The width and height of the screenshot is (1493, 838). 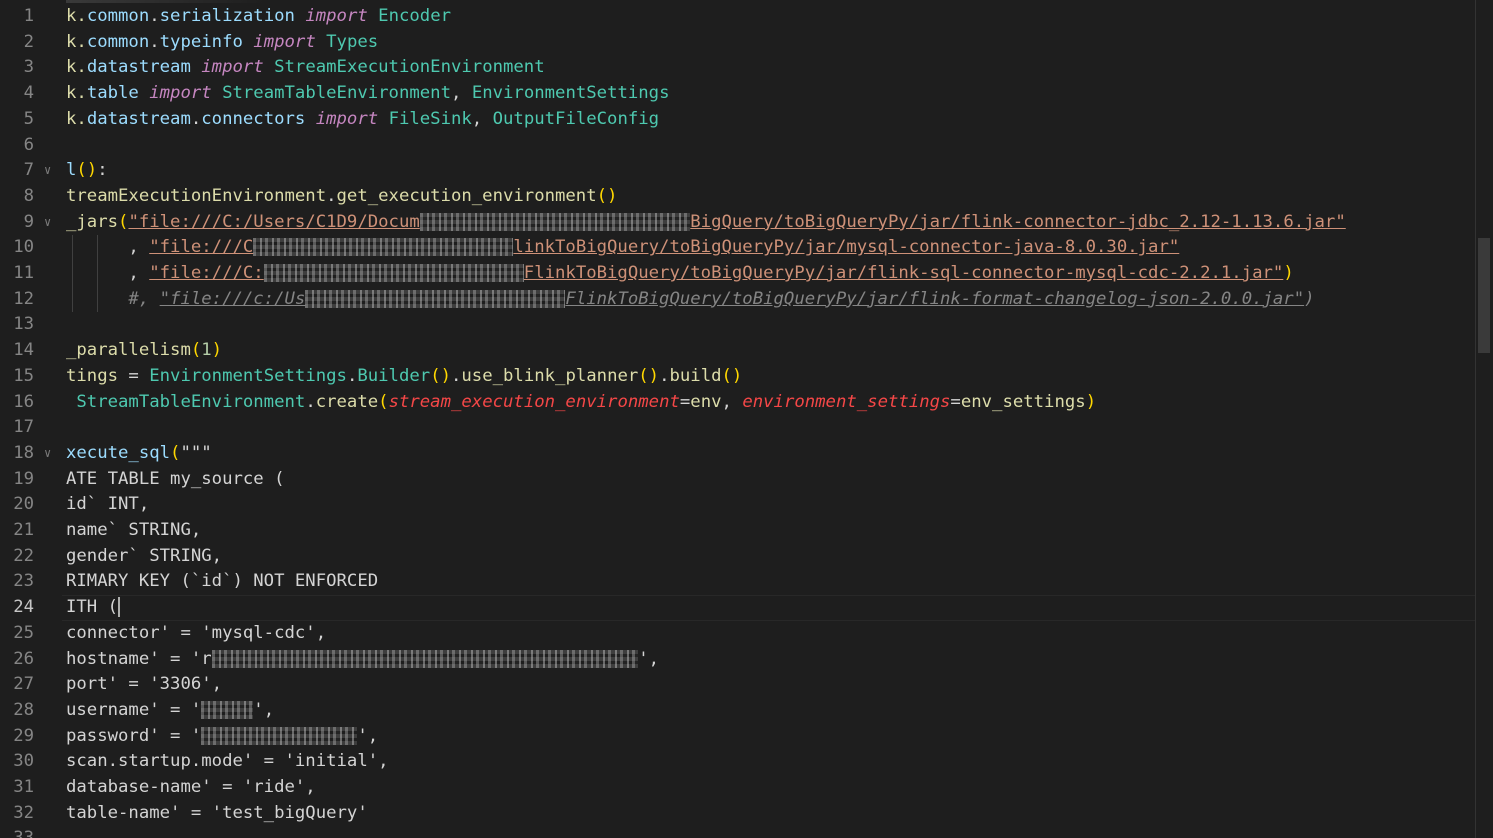 I want to click on code-line: id` INT,, so click(x=107, y=505).